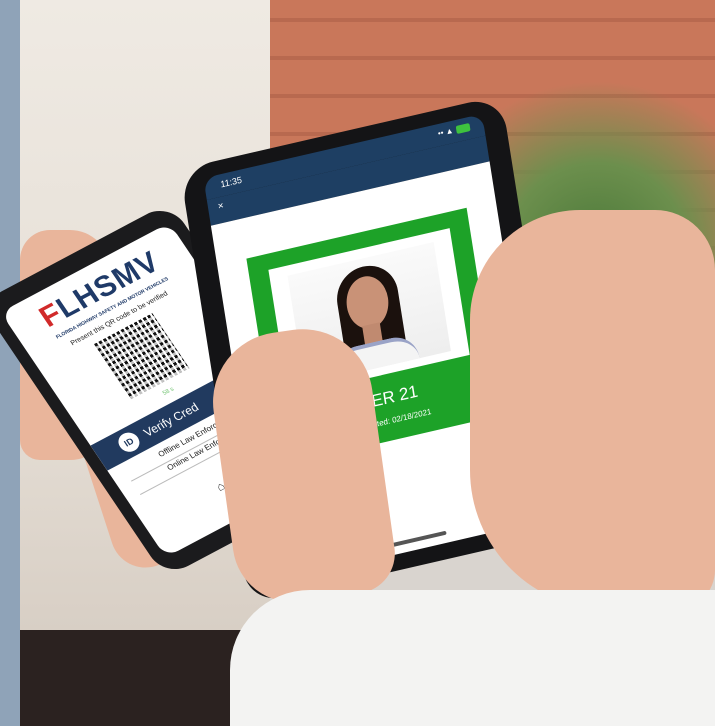 Image resolution: width=715 pixels, height=726 pixels. I want to click on status-time: 11:35, so click(231, 182).